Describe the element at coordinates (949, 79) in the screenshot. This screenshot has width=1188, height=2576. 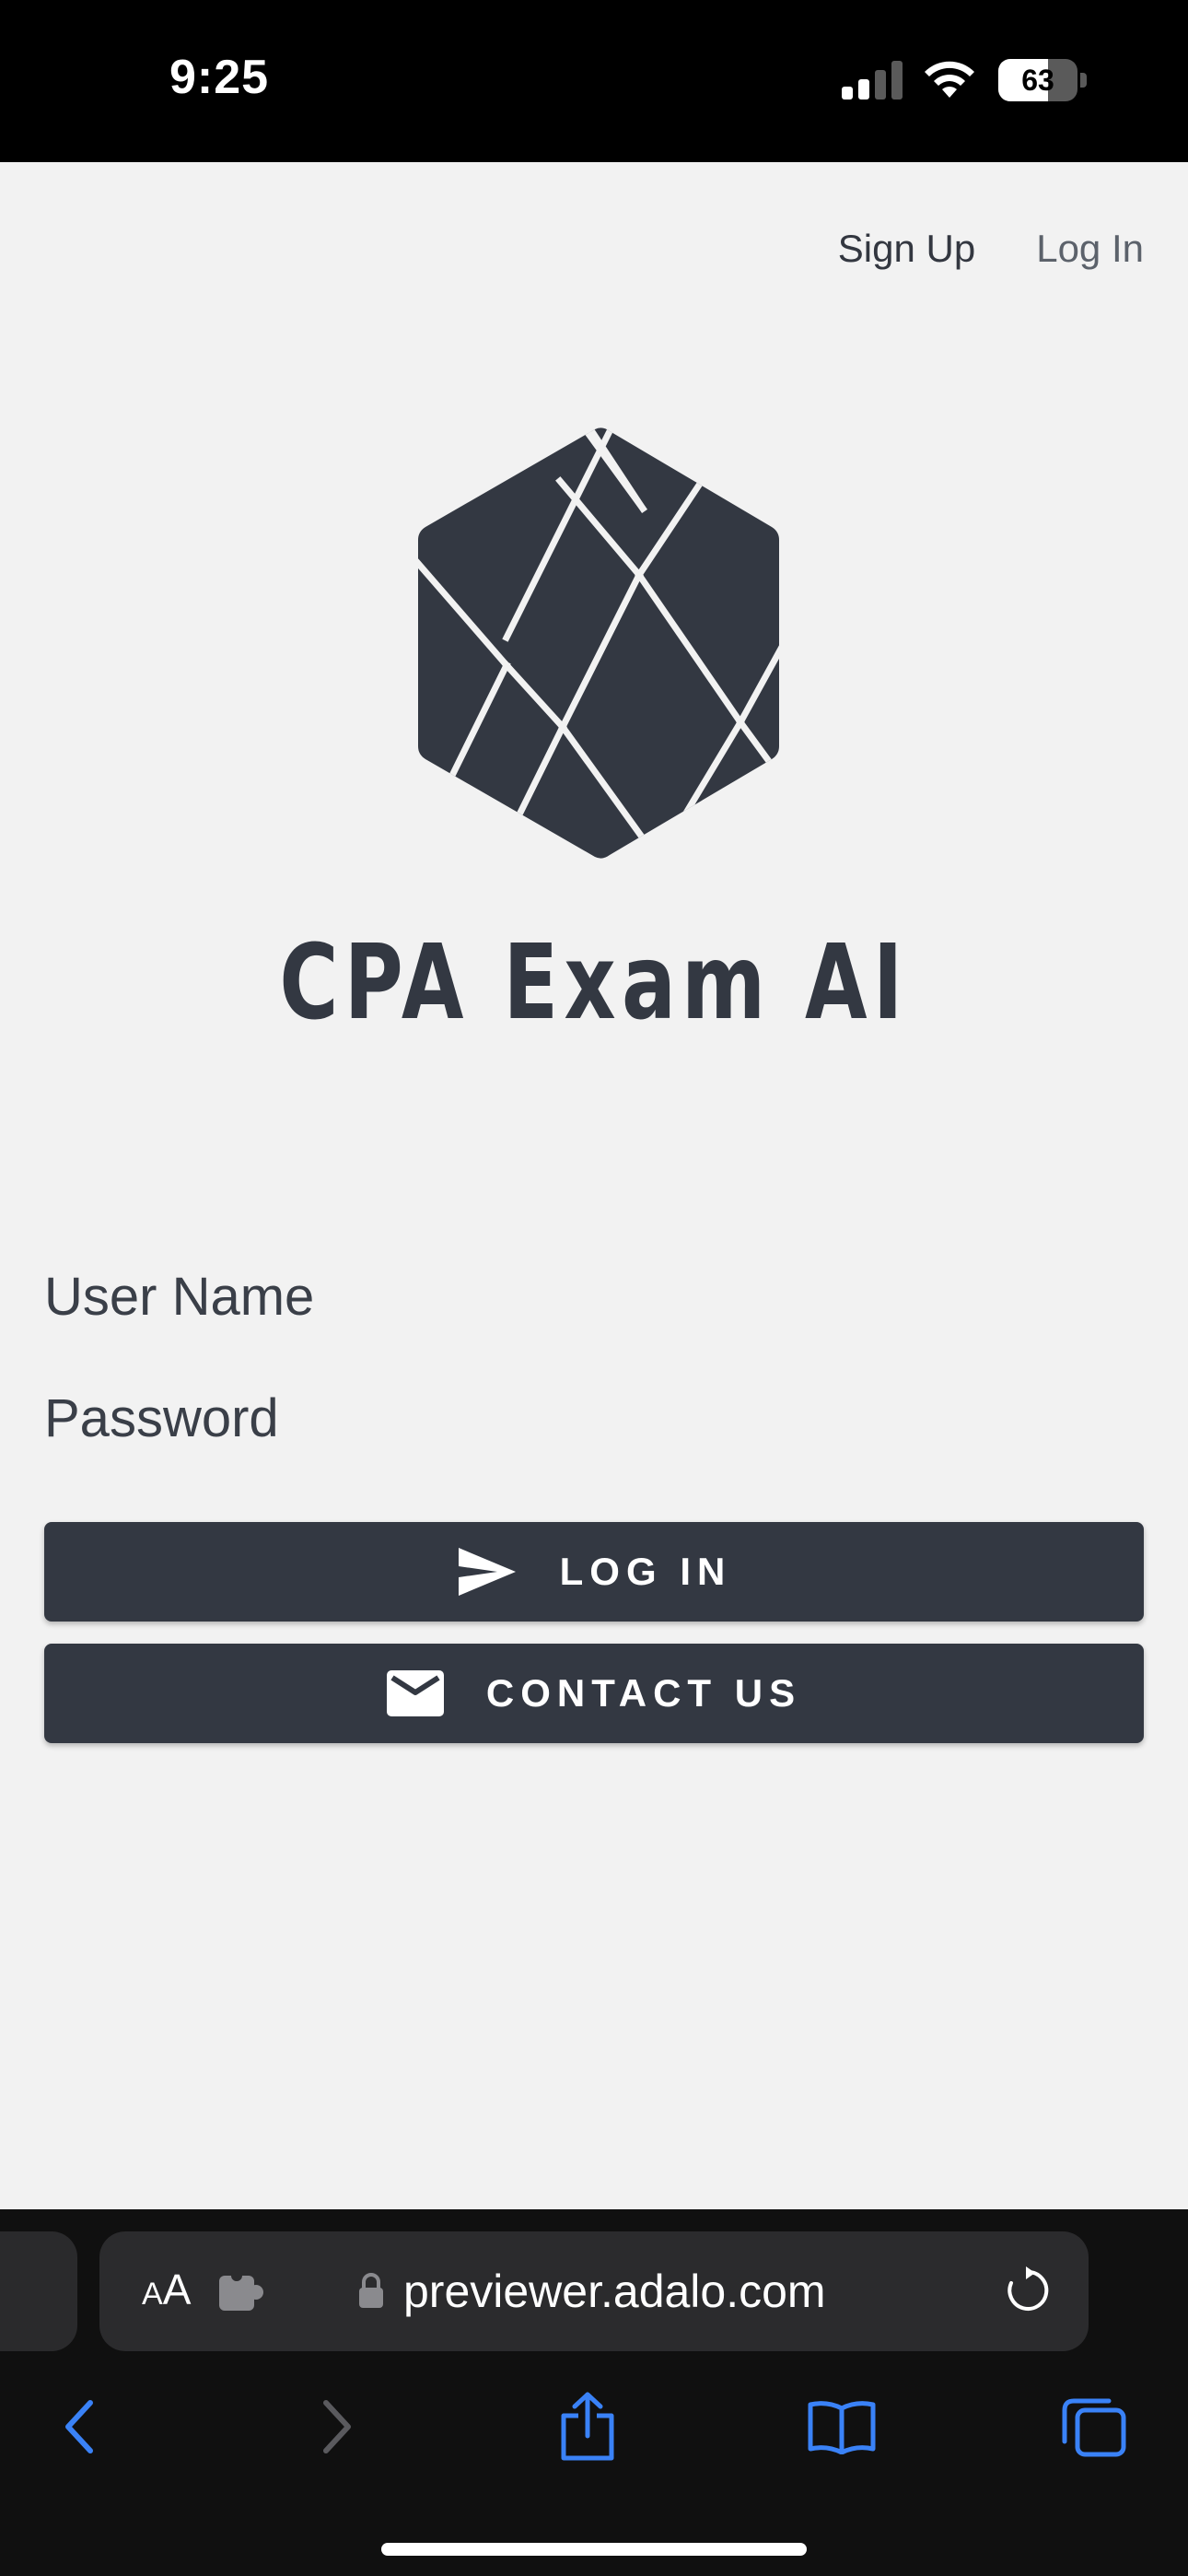
I see `wifi-icon` at that location.